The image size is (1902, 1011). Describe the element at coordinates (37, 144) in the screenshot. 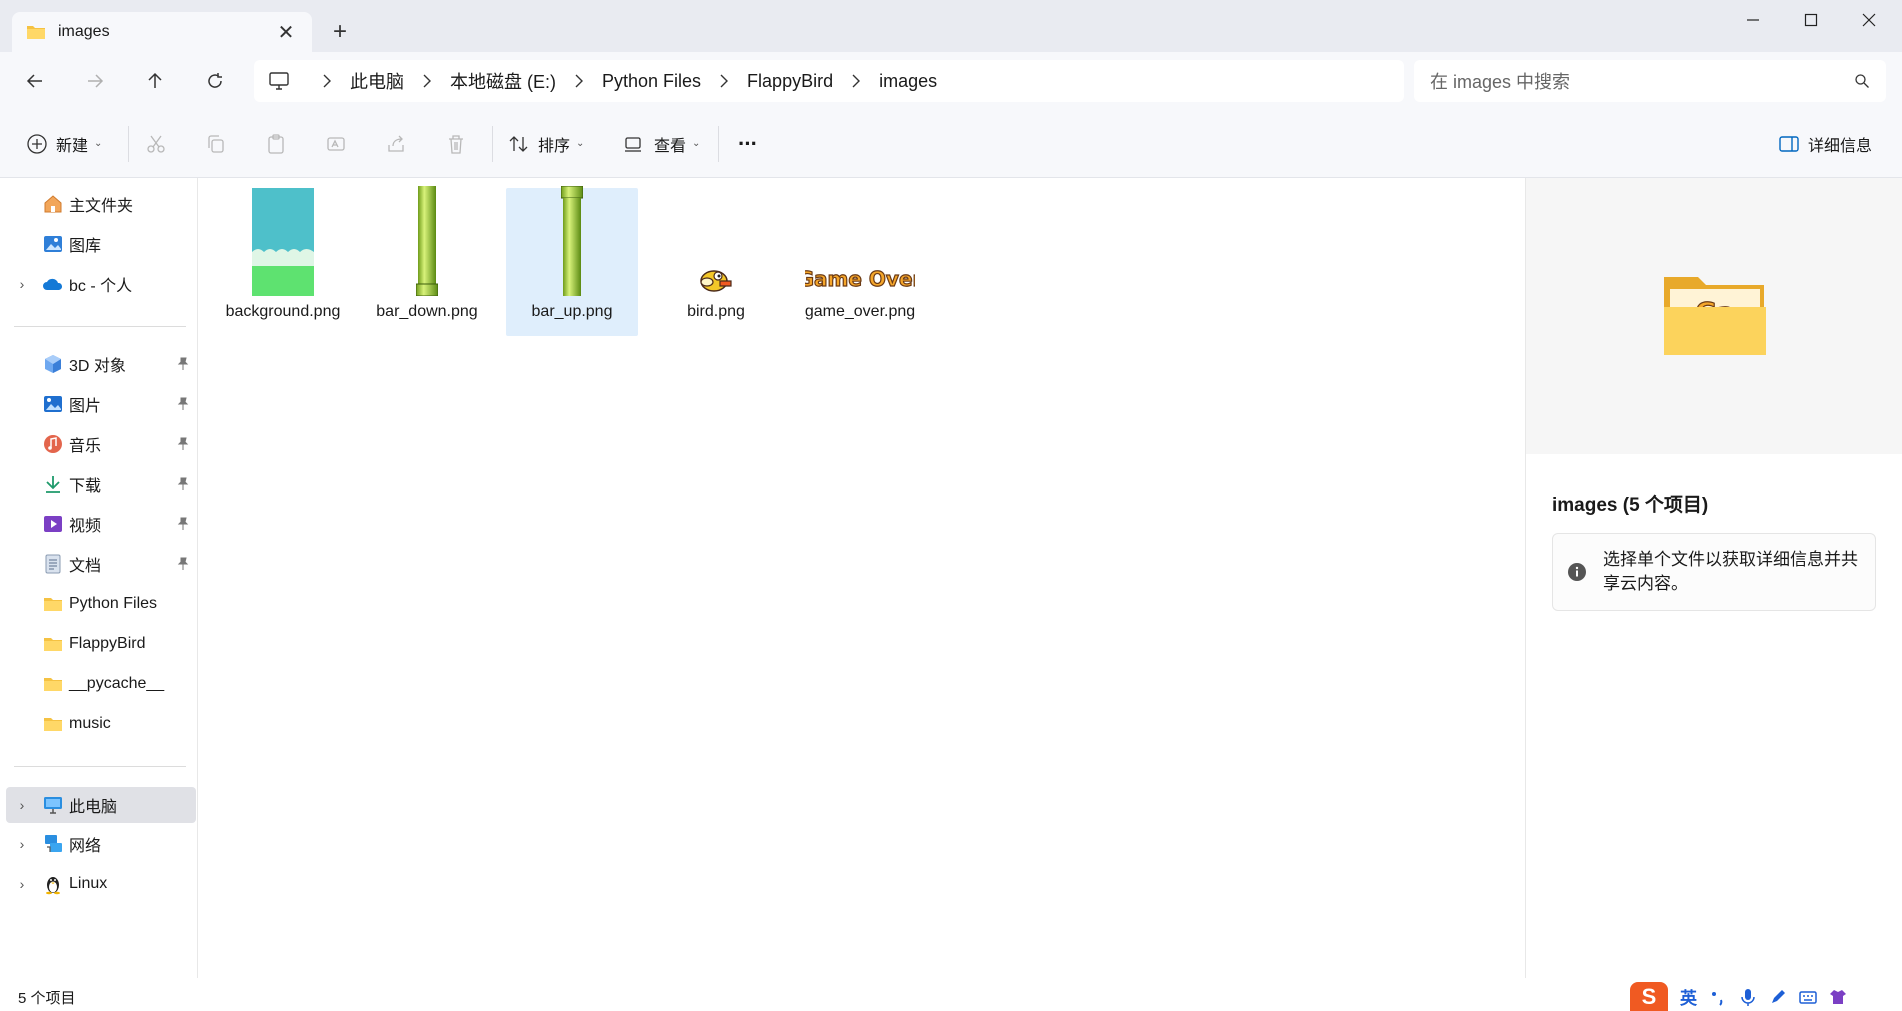

I see `plus-circle-icon` at that location.